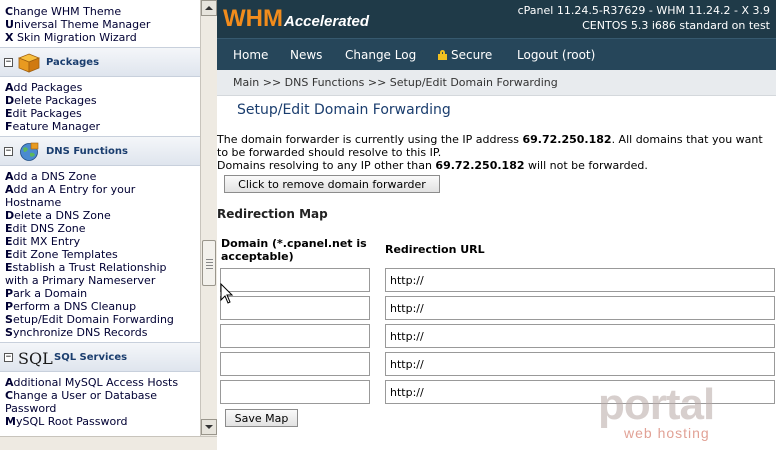  I want to click on chevron-up-icon, so click(209, 8).